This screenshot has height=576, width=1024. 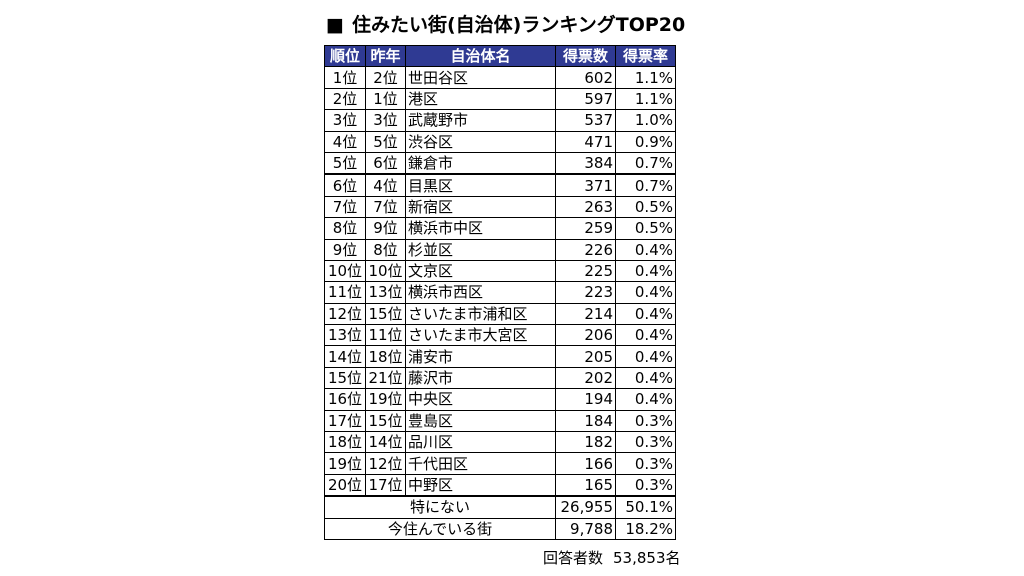 What do you see at coordinates (500, 207) in the screenshot?
I see `table-row: 7位 7位 新宿区 263 0.5%` at bounding box center [500, 207].